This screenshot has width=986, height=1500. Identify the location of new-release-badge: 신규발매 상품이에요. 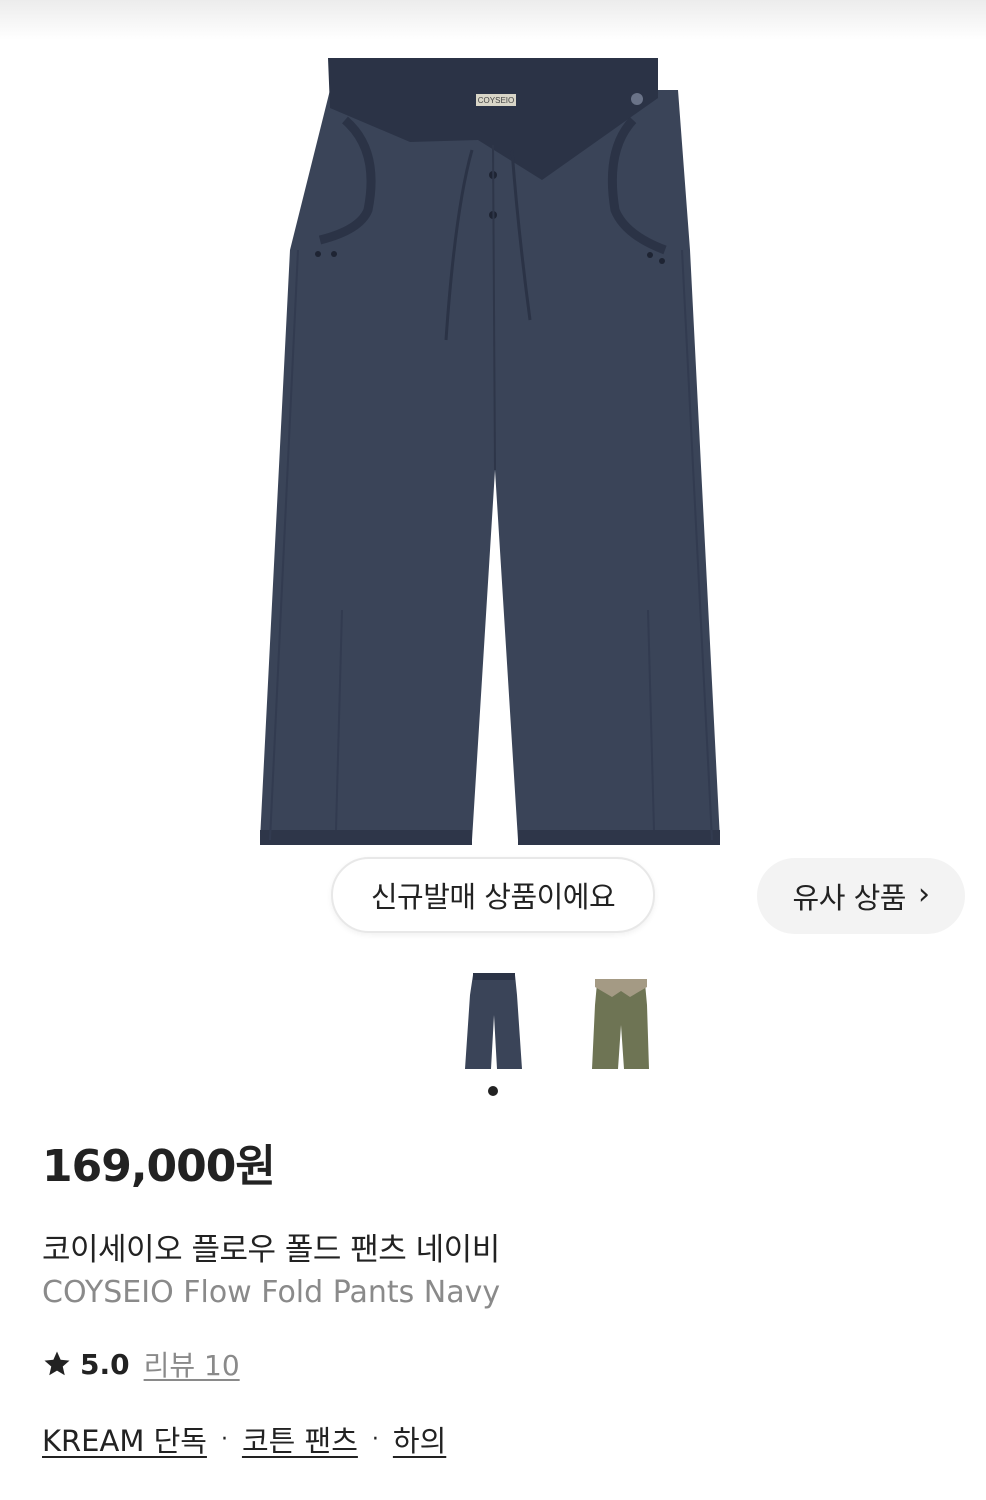
(493, 895).